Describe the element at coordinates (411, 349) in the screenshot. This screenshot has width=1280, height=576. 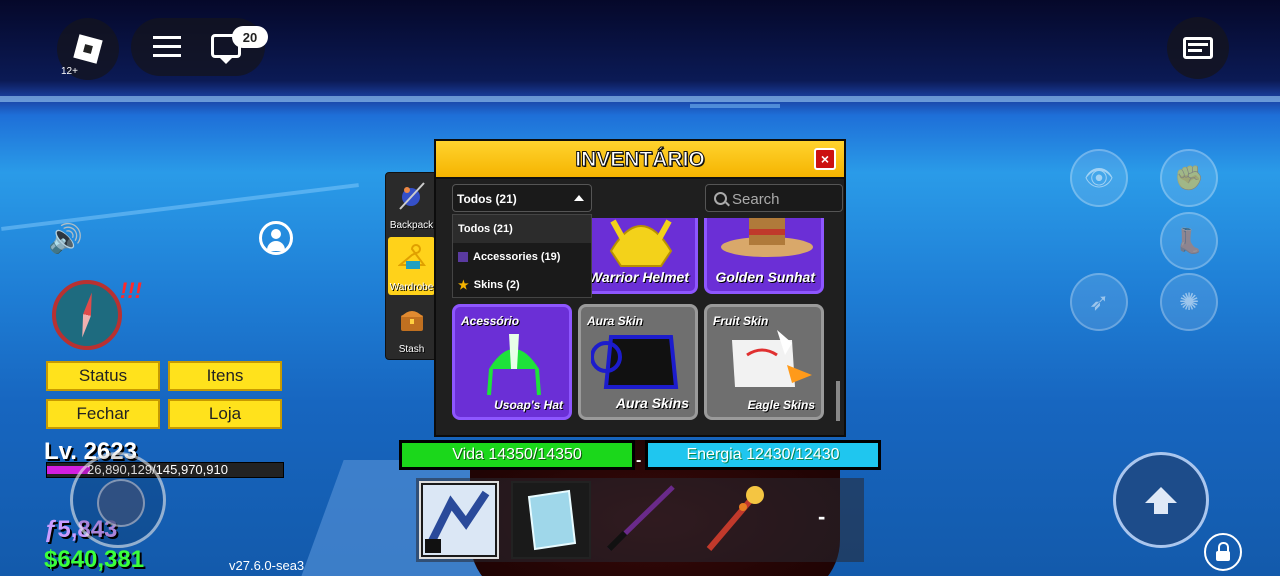
I see `tab-label: Stash` at that location.